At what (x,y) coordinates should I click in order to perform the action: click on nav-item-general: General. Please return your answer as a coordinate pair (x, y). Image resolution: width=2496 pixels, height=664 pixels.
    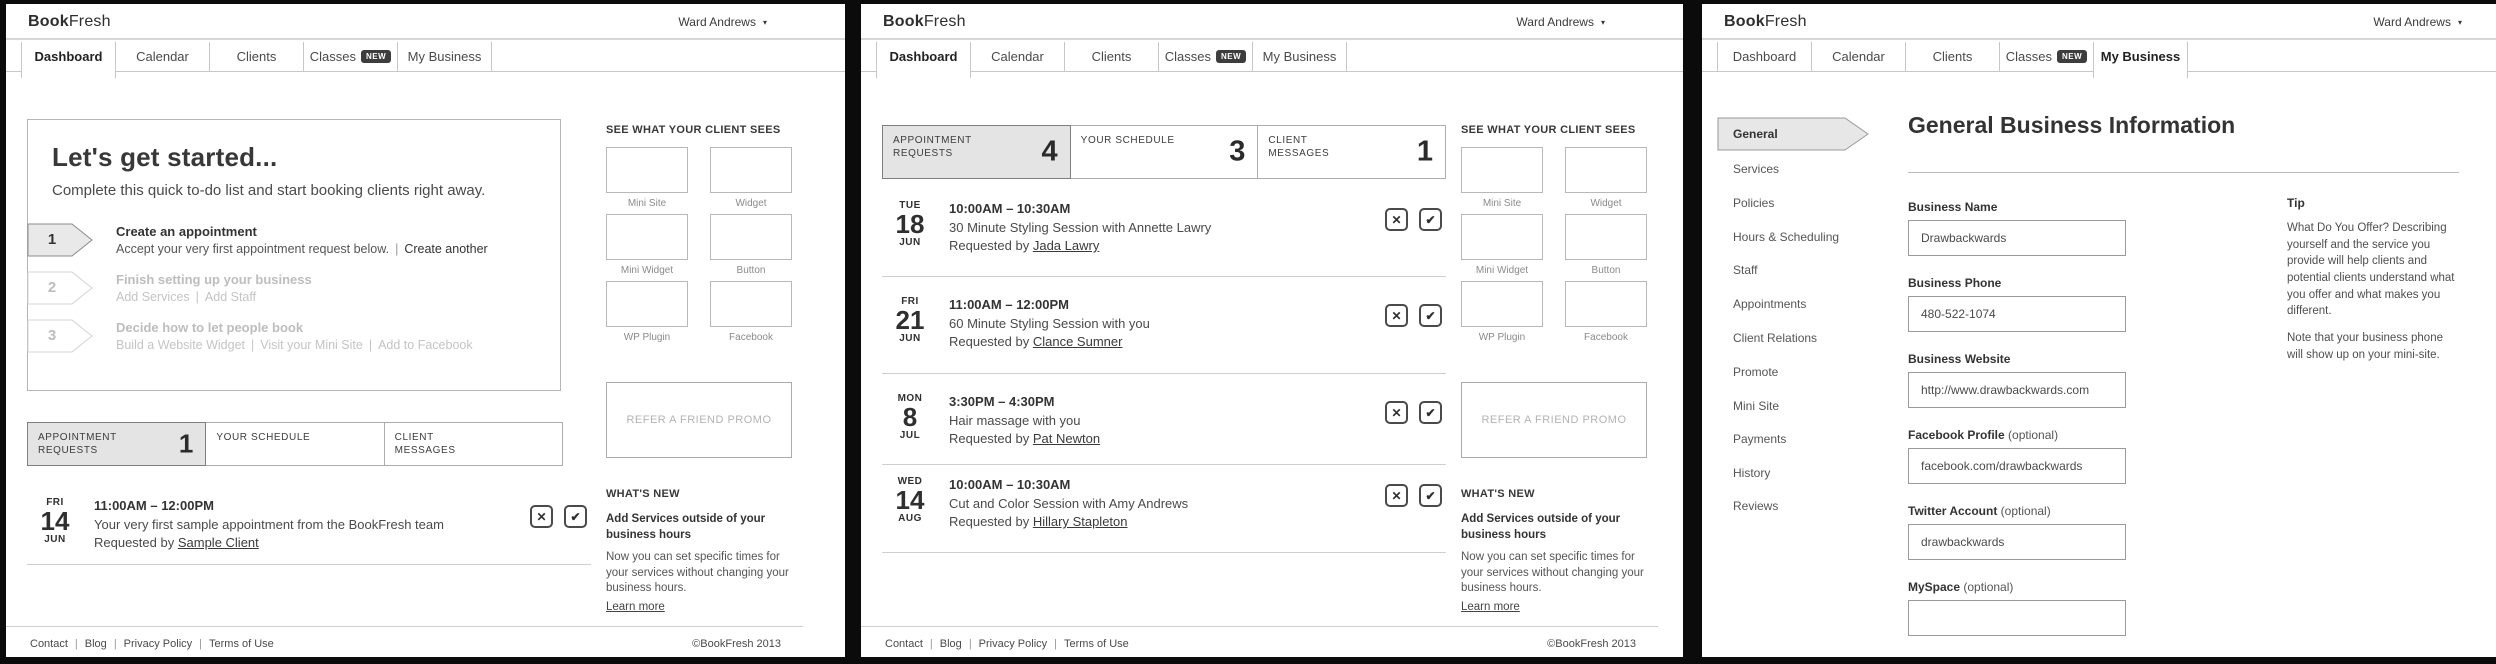
    Looking at the image, I should click on (1793, 134).